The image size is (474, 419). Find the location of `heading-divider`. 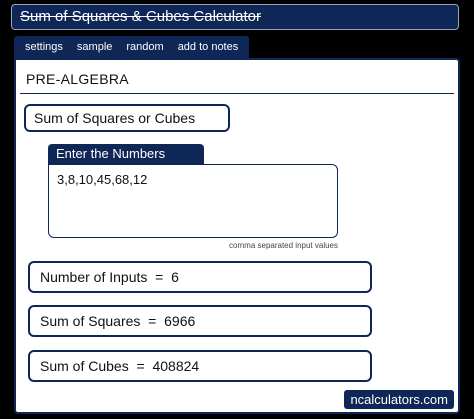

heading-divider is located at coordinates (237, 93).